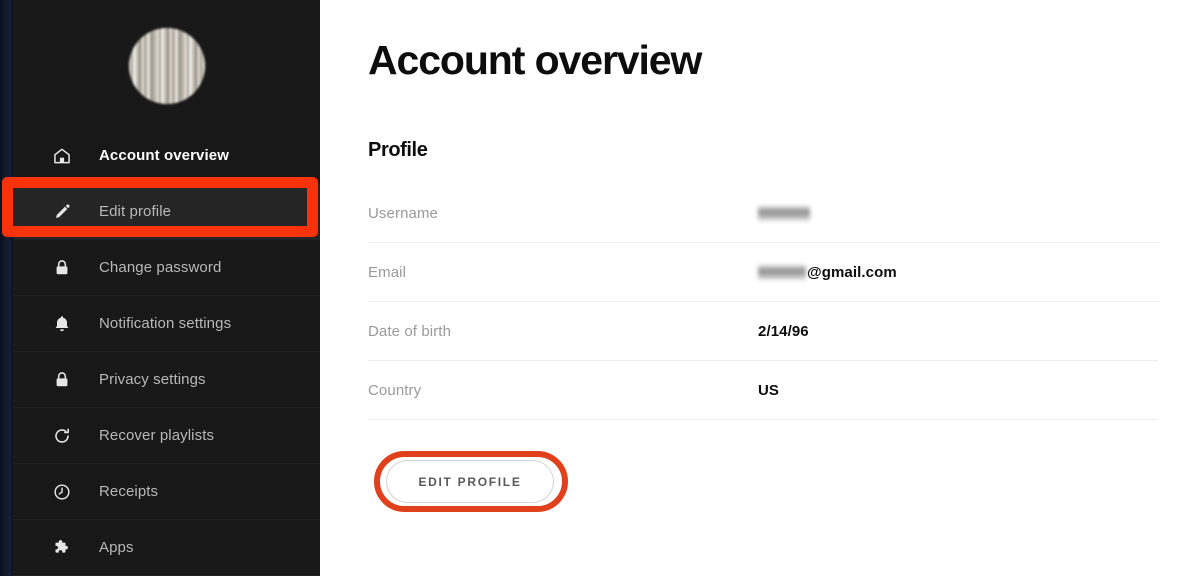  I want to click on avatar-image-blurred, so click(166, 66).